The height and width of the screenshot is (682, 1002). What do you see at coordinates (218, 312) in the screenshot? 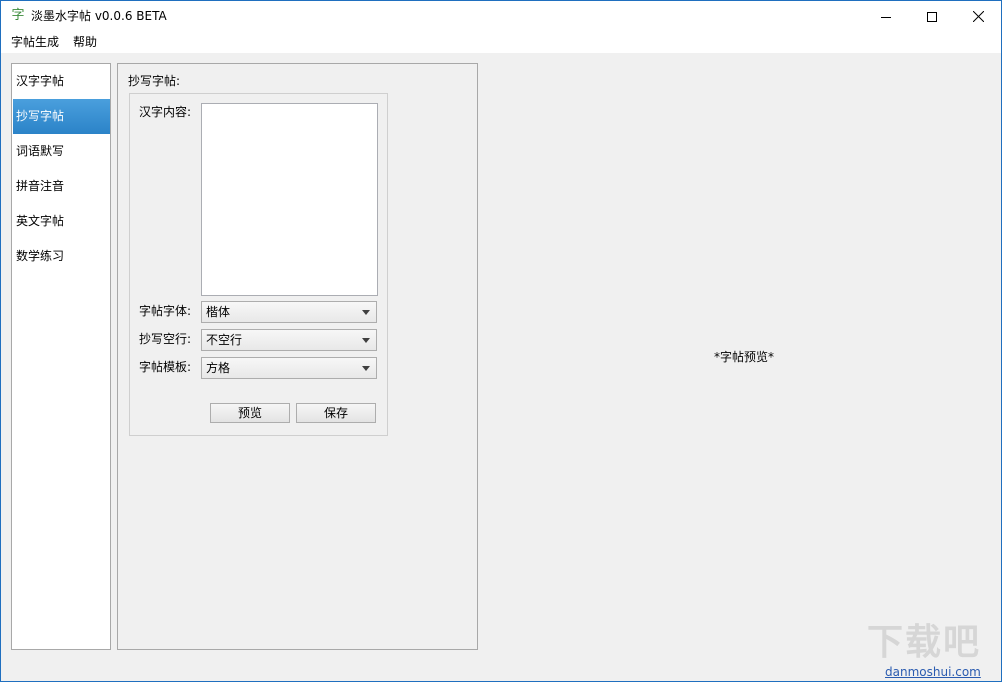
I see `font-select-value: 楷体` at bounding box center [218, 312].